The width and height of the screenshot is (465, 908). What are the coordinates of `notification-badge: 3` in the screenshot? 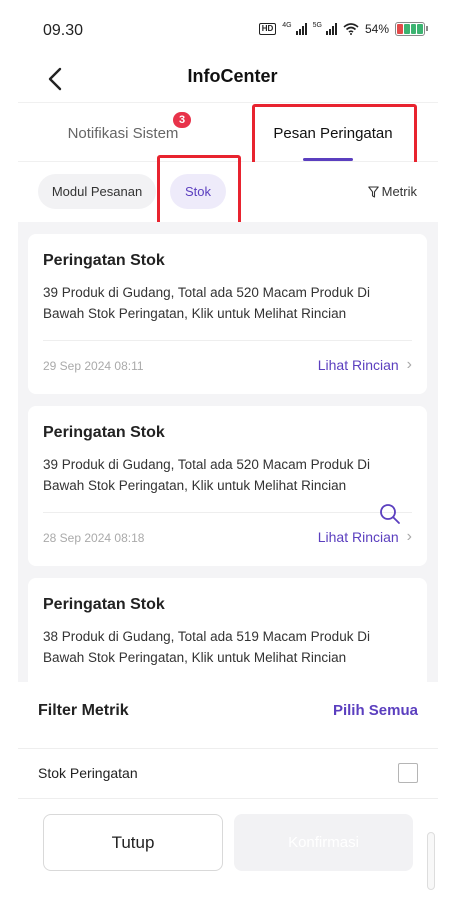 It's located at (182, 120).